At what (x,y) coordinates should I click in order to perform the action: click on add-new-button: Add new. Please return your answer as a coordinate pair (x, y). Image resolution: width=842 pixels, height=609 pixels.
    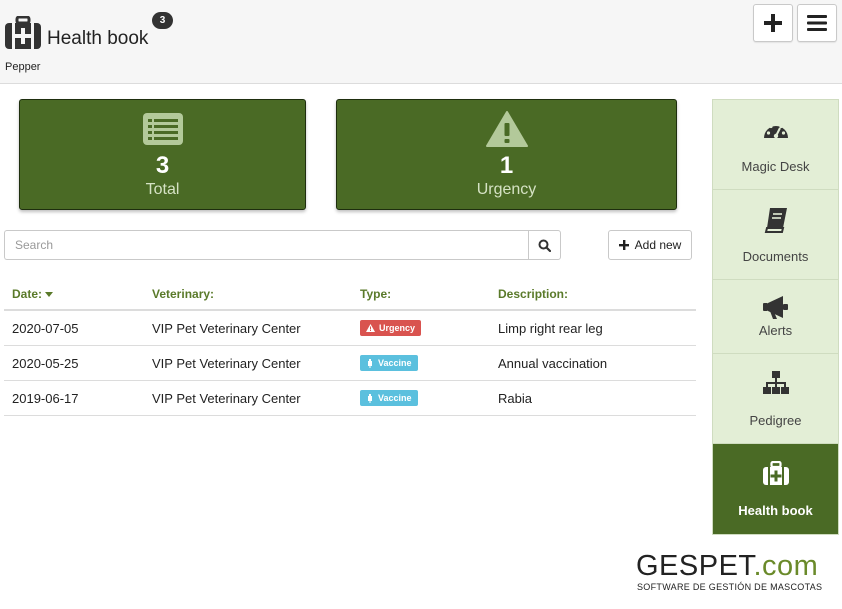
    Looking at the image, I should click on (650, 245).